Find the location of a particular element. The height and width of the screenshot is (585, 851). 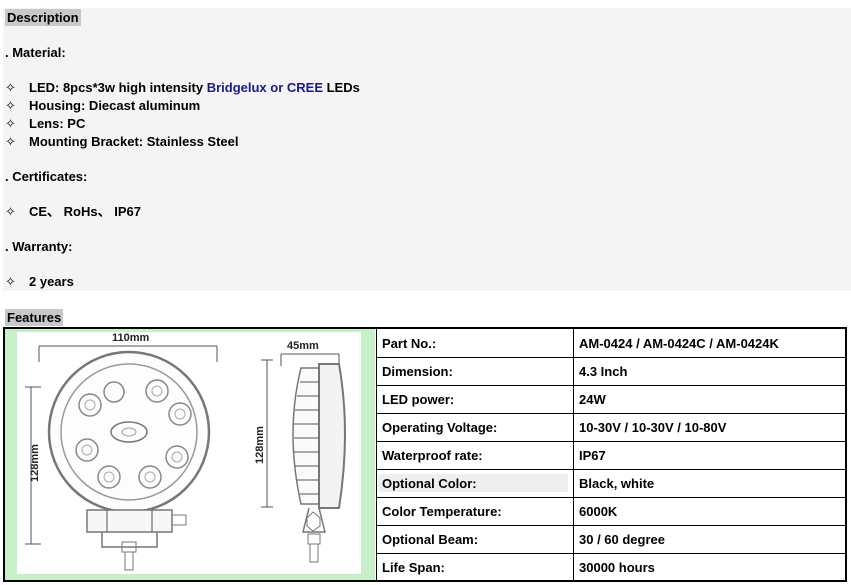

warranty-label: . Warranty: is located at coordinates (39, 246).